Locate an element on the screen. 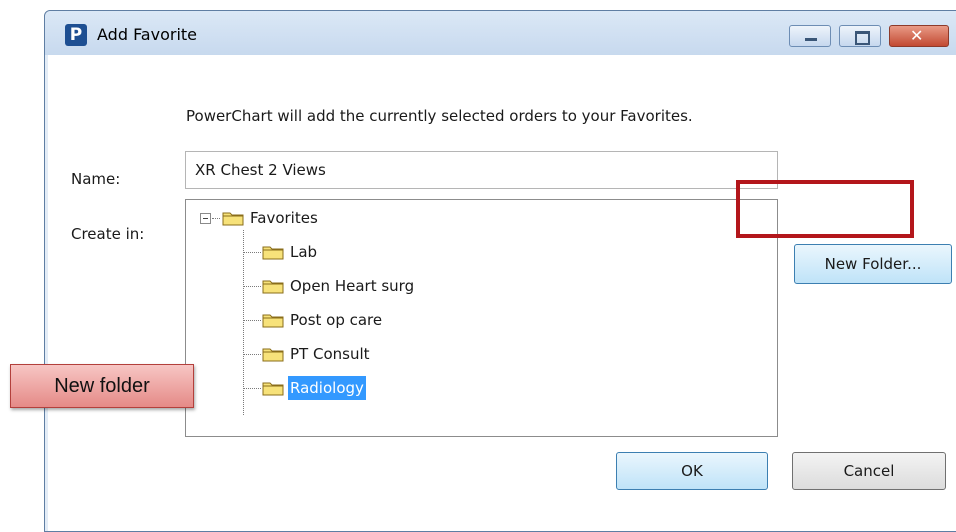  annotation-highlight-box is located at coordinates (825, 209).